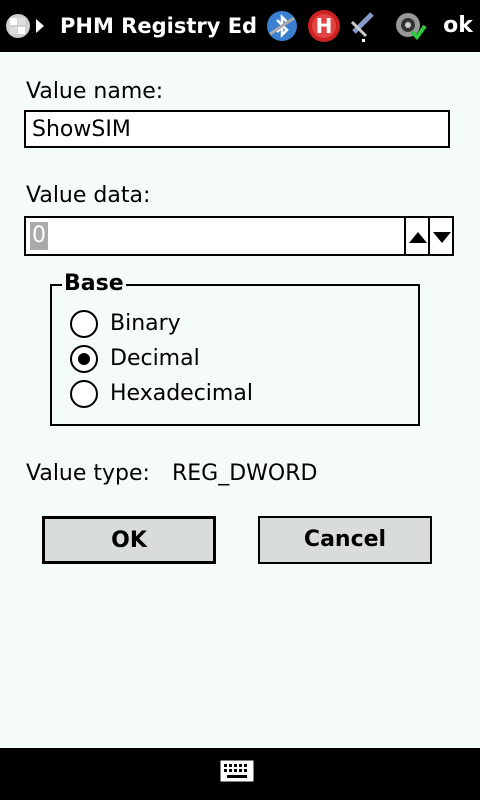  Describe the element at coordinates (181, 393) in the screenshot. I see `radio-hexadecimal-label: Hexadecimal` at that location.